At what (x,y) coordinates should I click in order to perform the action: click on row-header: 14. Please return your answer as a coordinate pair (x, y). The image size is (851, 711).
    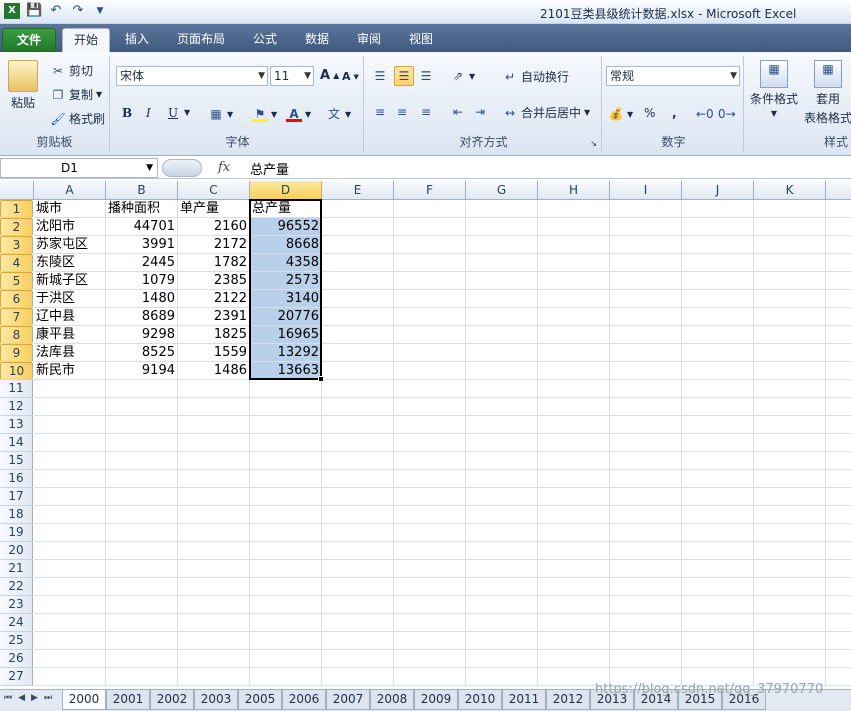
    Looking at the image, I should click on (16, 443).